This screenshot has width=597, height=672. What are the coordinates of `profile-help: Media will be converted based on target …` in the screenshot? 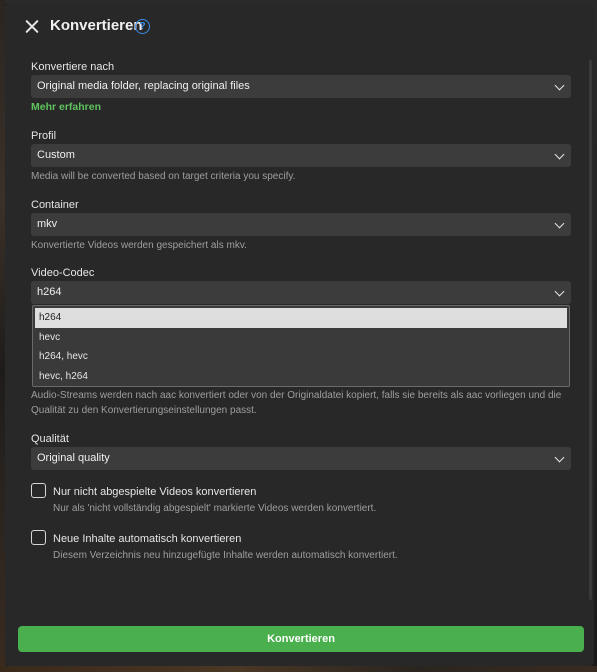 It's located at (163, 176).